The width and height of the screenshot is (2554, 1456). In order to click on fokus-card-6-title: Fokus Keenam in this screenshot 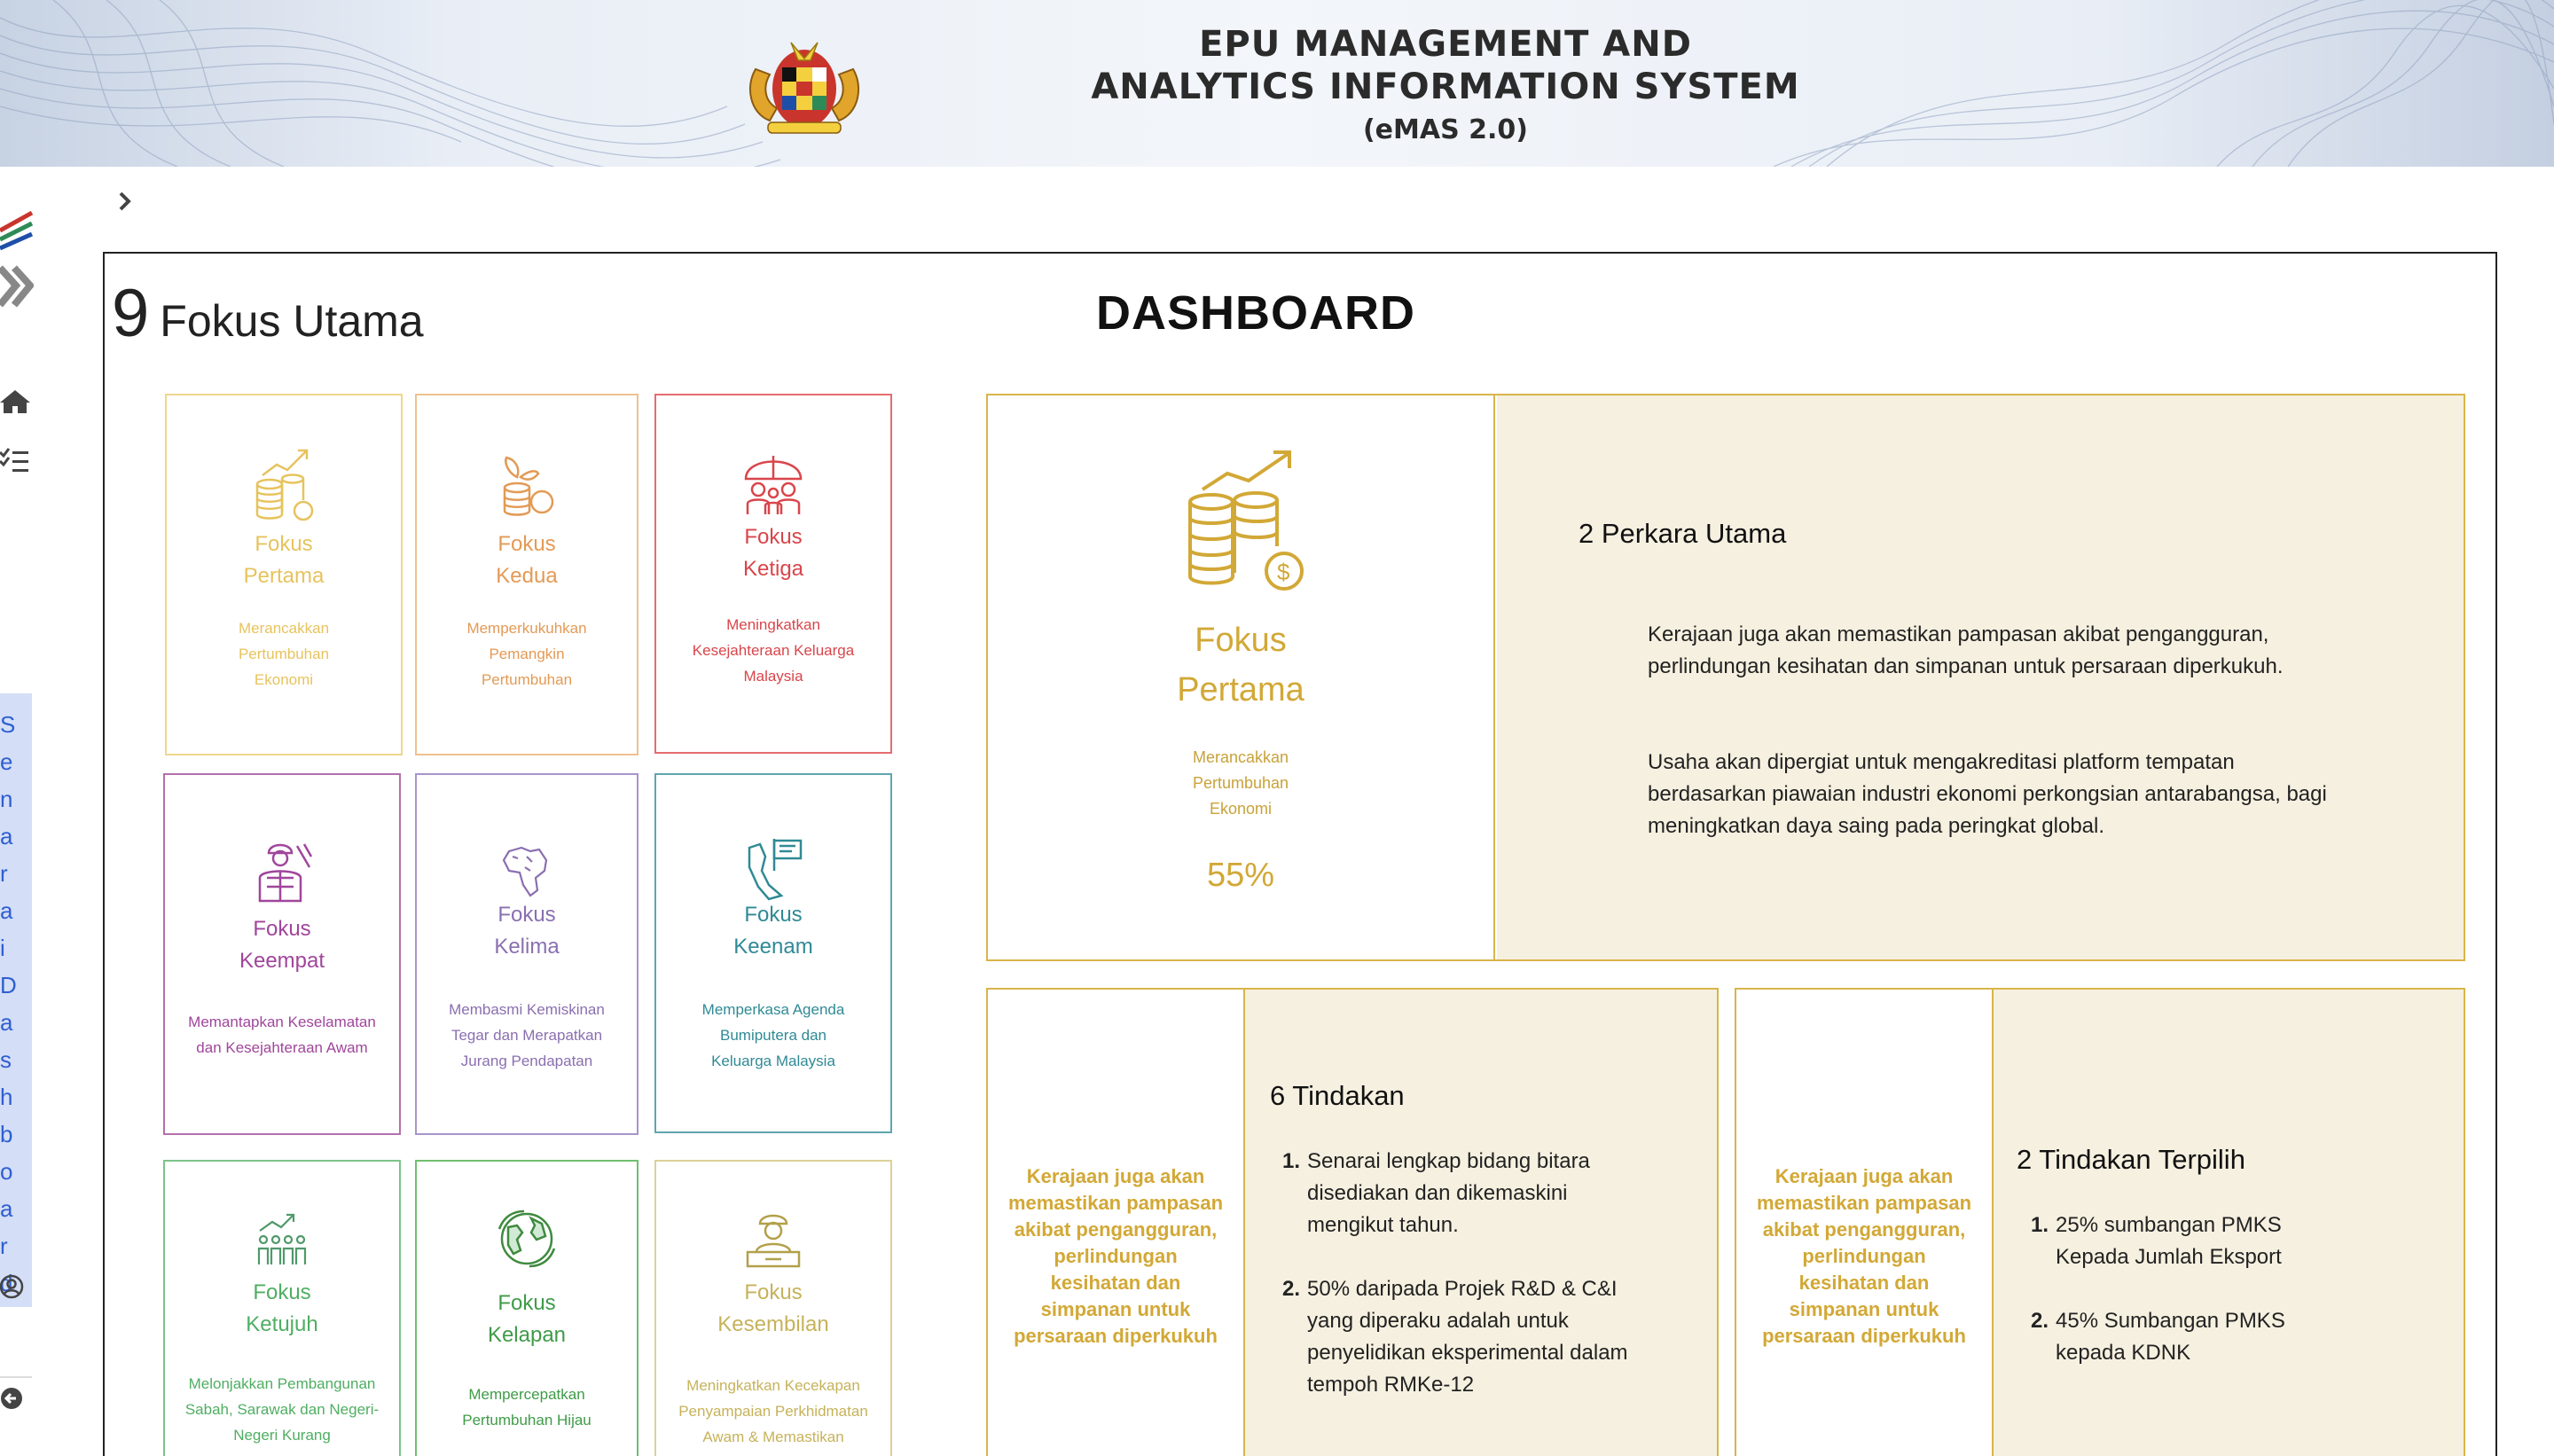, I will do `click(773, 931)`.